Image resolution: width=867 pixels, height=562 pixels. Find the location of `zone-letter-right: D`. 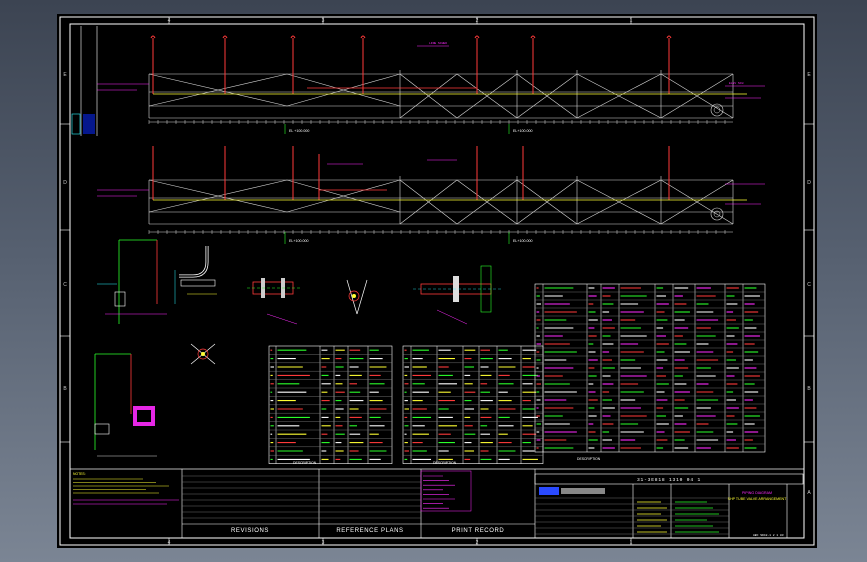

zone-letter-right: D is located at coordinates (809, 183).